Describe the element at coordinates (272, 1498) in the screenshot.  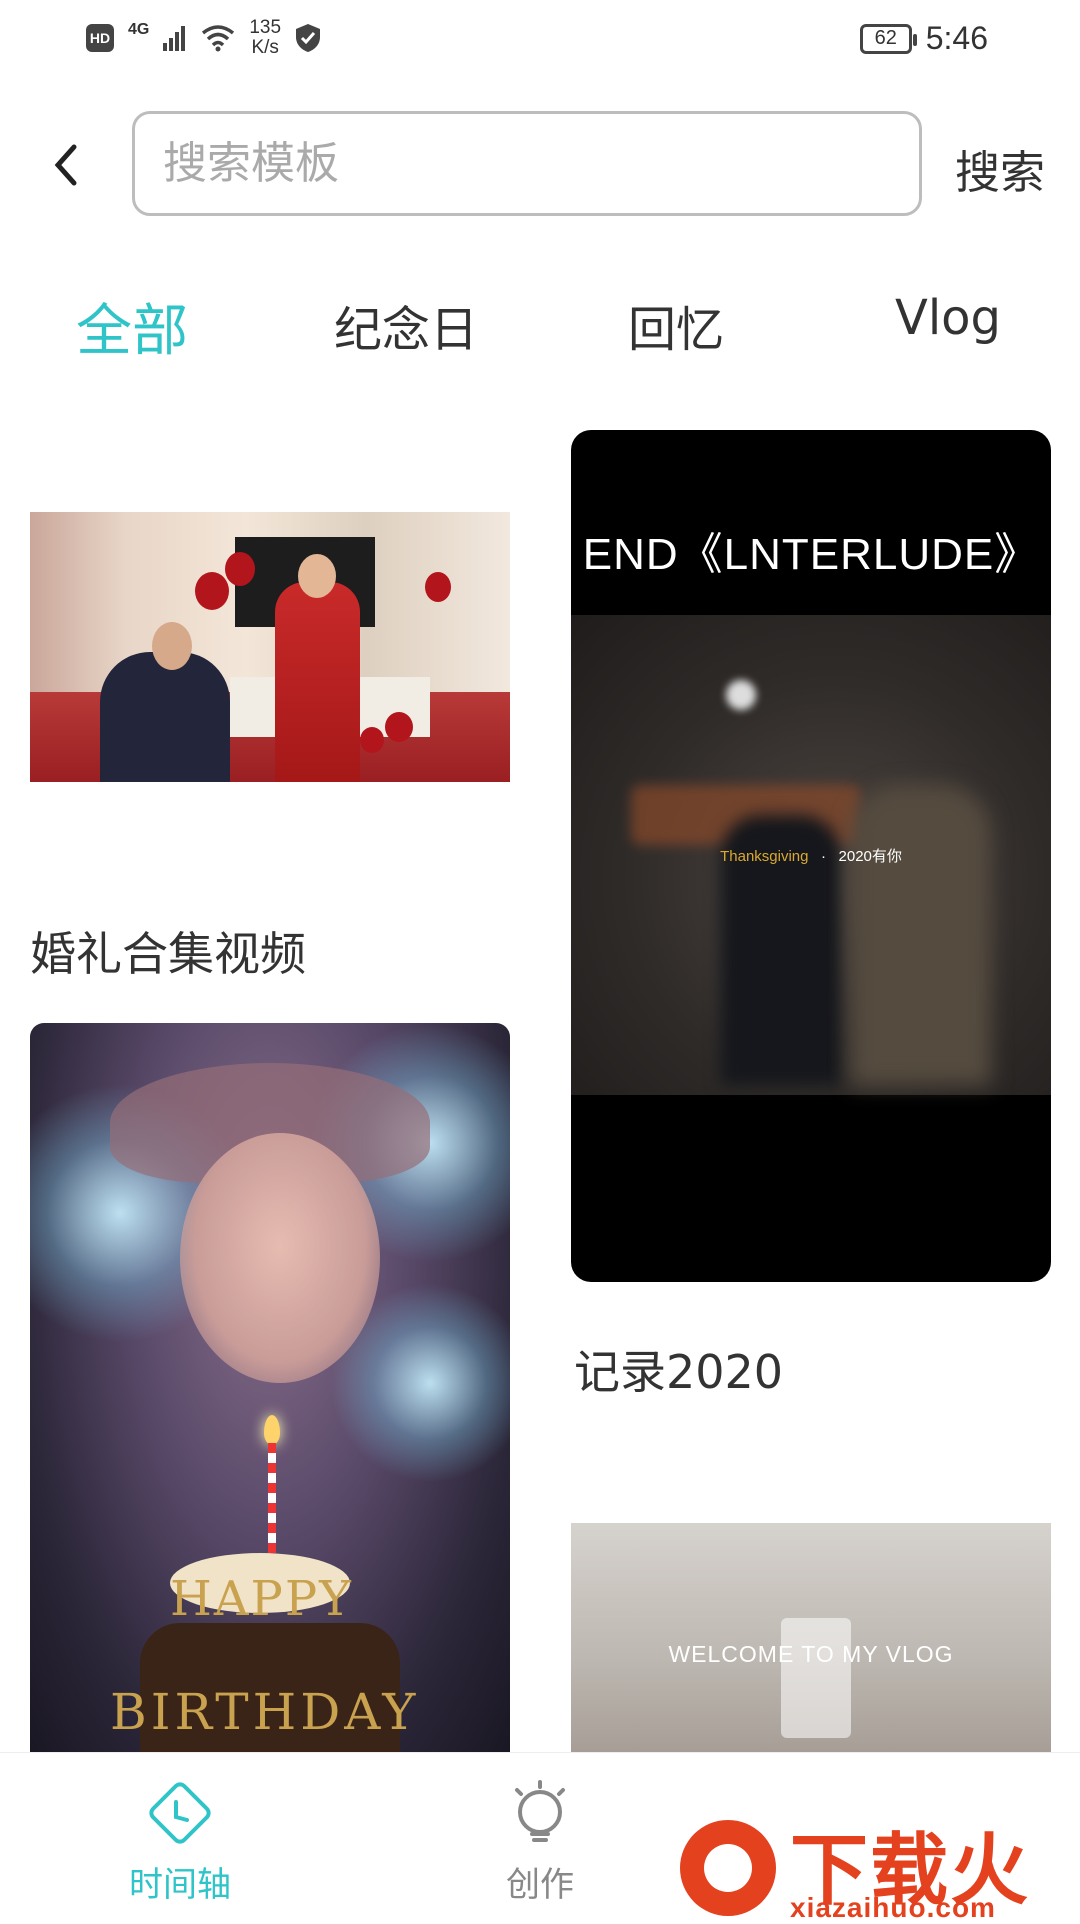
I see `candle` at that location.